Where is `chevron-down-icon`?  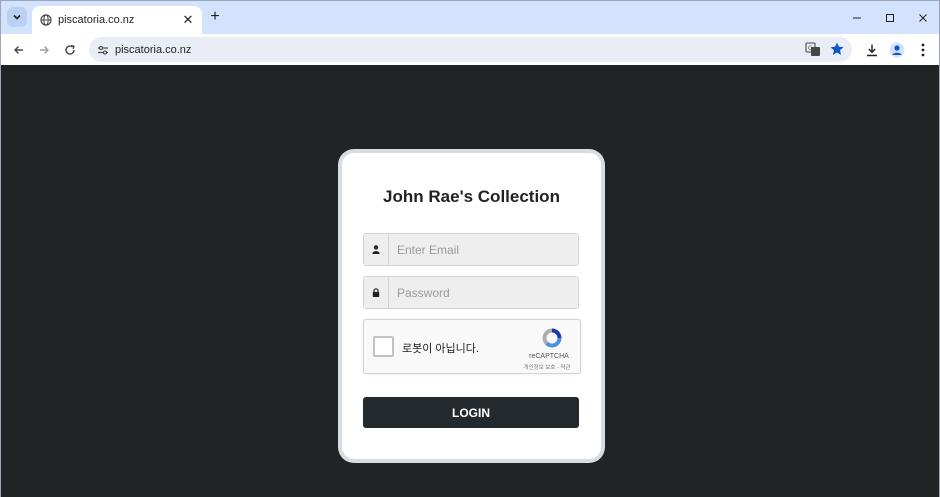
chevron-down-icon is located at coordinates (17, 17).